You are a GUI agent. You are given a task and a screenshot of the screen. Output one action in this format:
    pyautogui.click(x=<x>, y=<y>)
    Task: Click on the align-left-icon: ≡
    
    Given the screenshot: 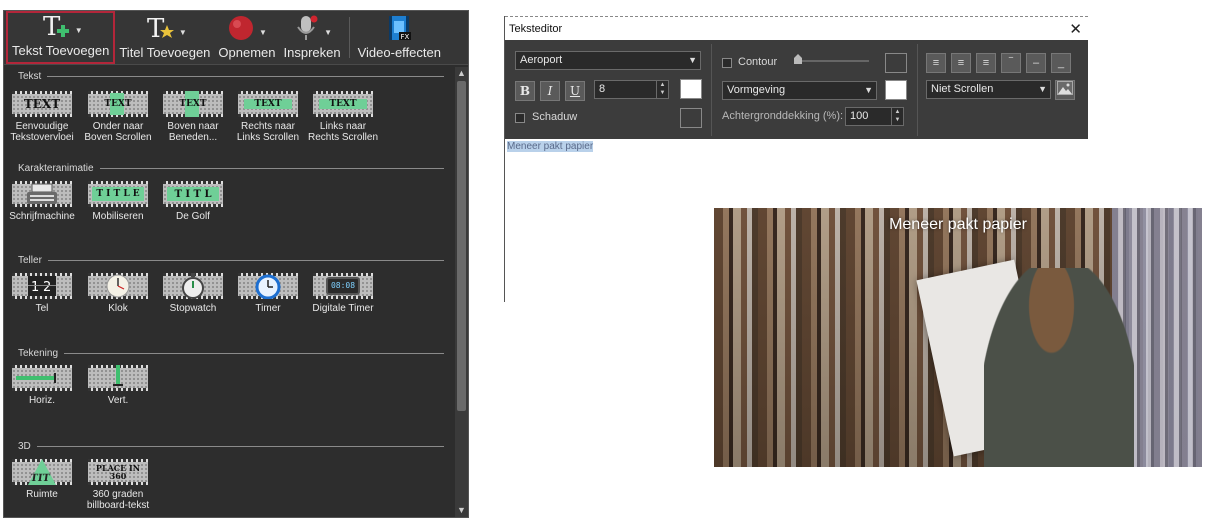 What is the action you would take?
    pyautogui.click(x=936, y=63)
    